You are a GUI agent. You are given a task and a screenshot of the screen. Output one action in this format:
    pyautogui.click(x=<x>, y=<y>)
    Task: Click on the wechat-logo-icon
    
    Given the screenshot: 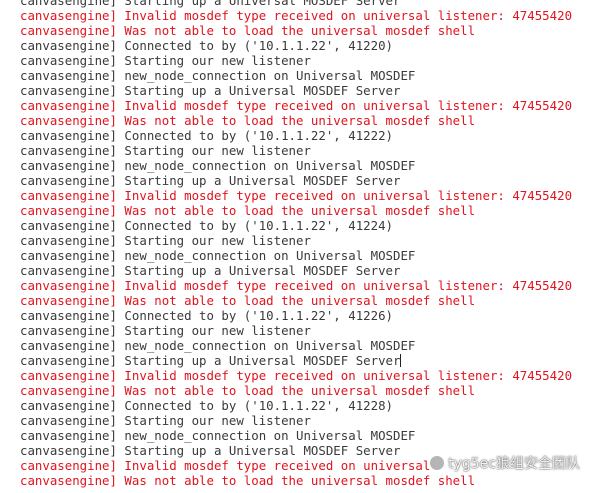 What is the action you would take?
    pyautogui.click(x=437, y=463)
    